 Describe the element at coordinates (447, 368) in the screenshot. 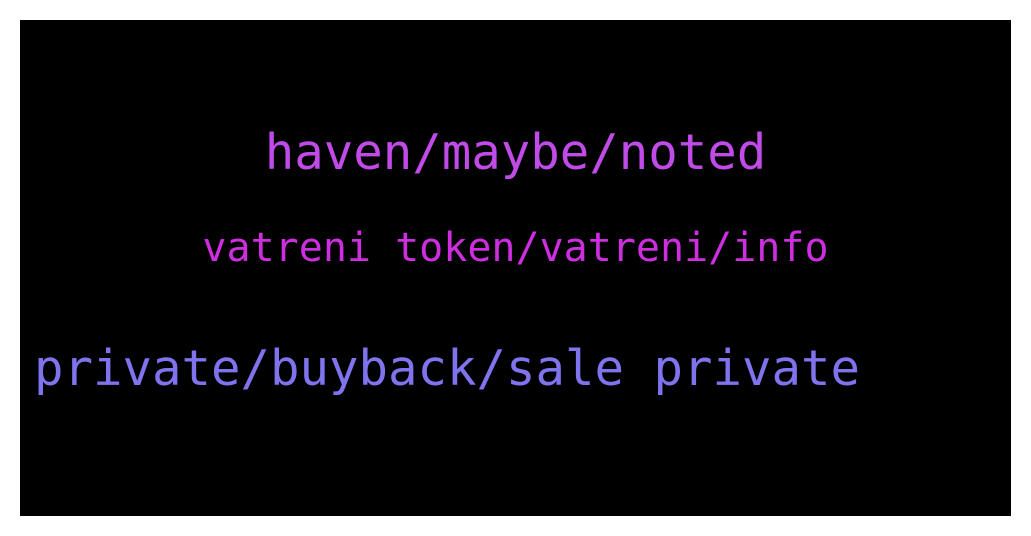

I see `word-cloud-phrase: private/buyback/sale private` at that location.